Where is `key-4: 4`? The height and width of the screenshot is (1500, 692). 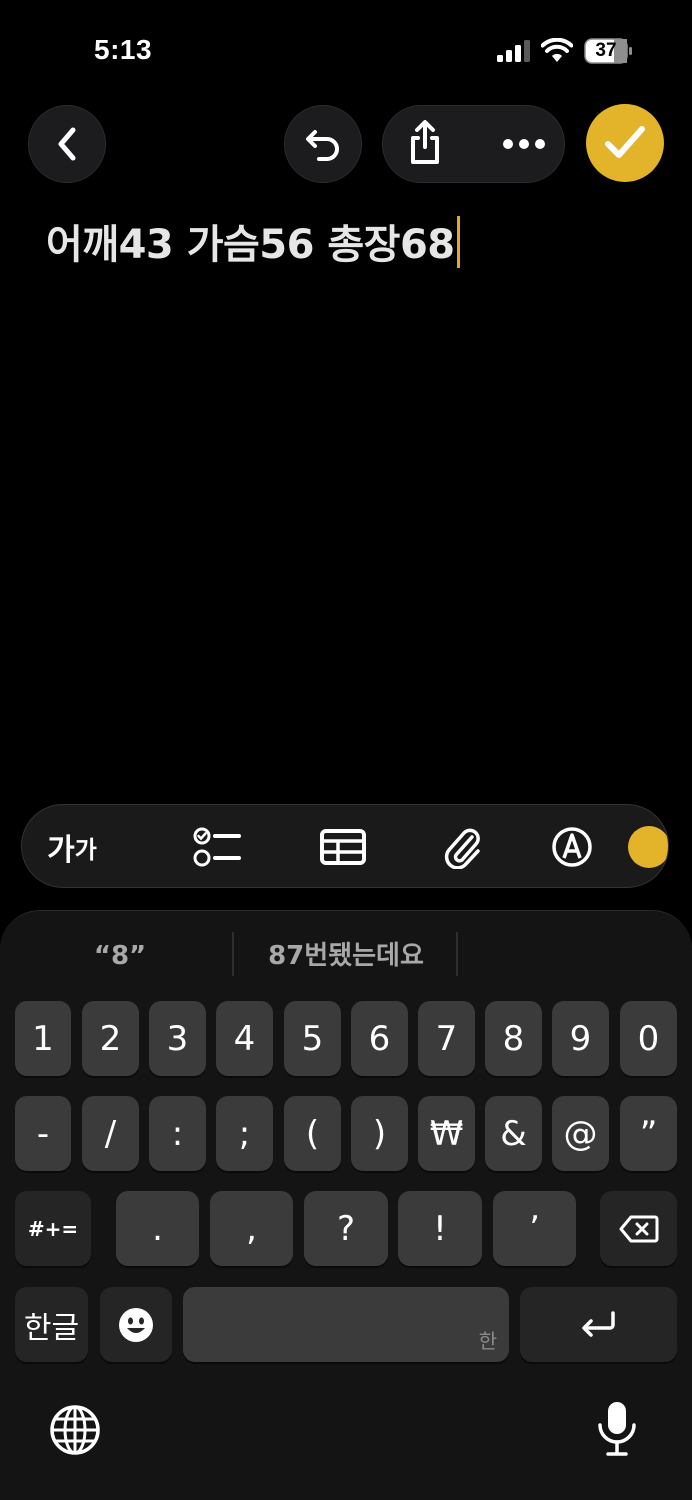 key-4: 4 is located at coordinates (244, 1038).